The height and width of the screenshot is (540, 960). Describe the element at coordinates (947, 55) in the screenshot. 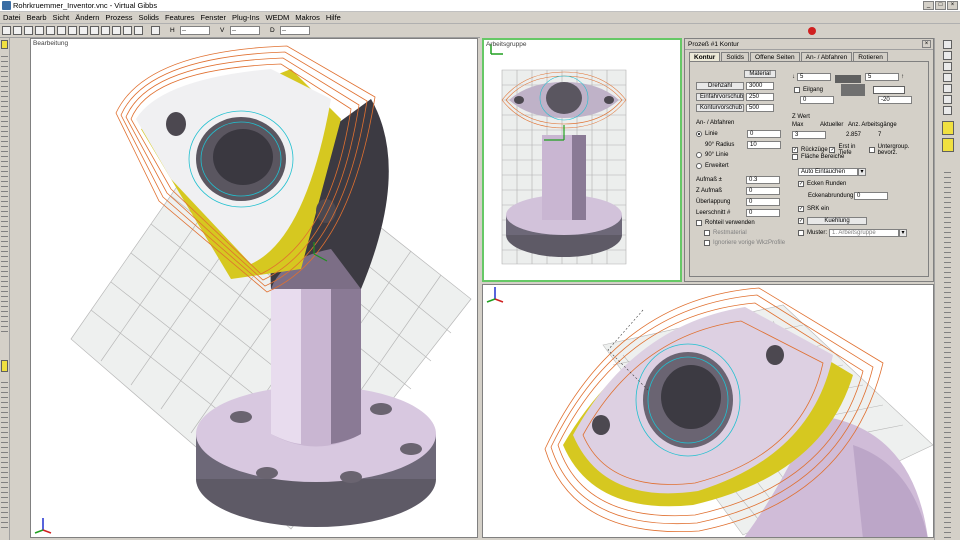

I see `check-icon` at that location.